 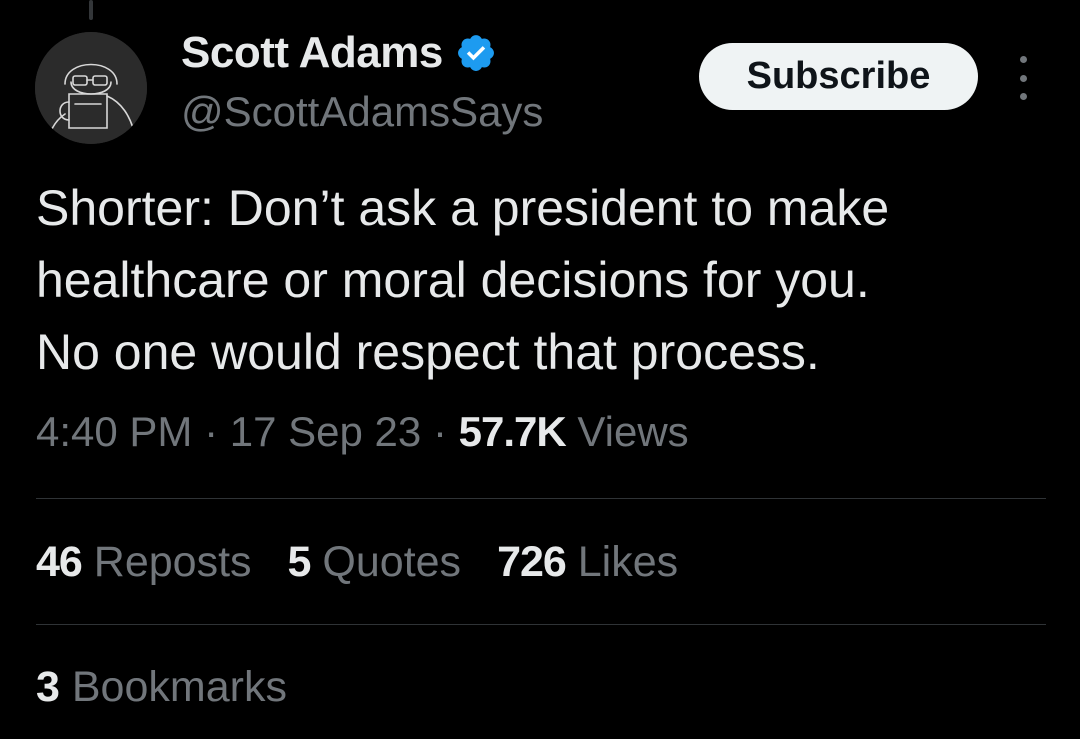 I want to click on subscribe-button: Subscribe, so click(x=838, y=76).